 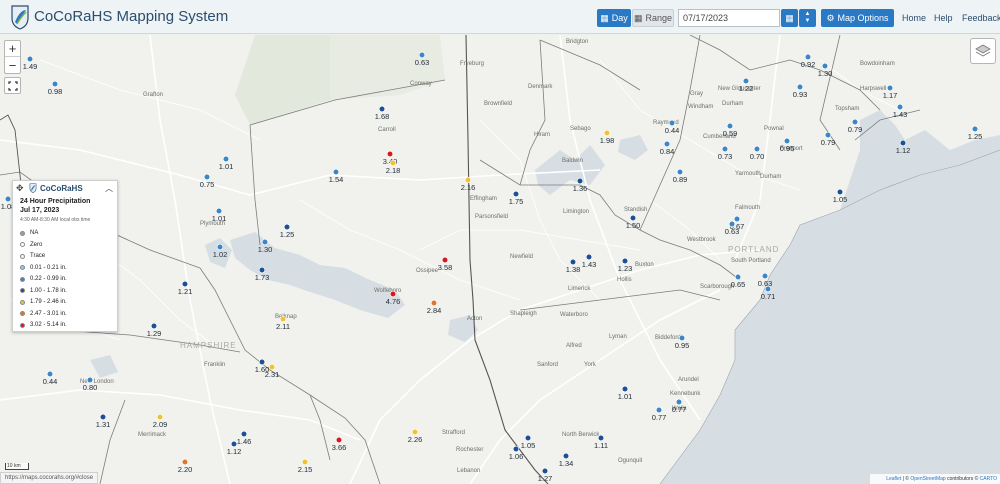 What do you see at coordinates (988, 479) in the screenshot?
I see `carto-link: CARTO` at bounding box center [988, 479].